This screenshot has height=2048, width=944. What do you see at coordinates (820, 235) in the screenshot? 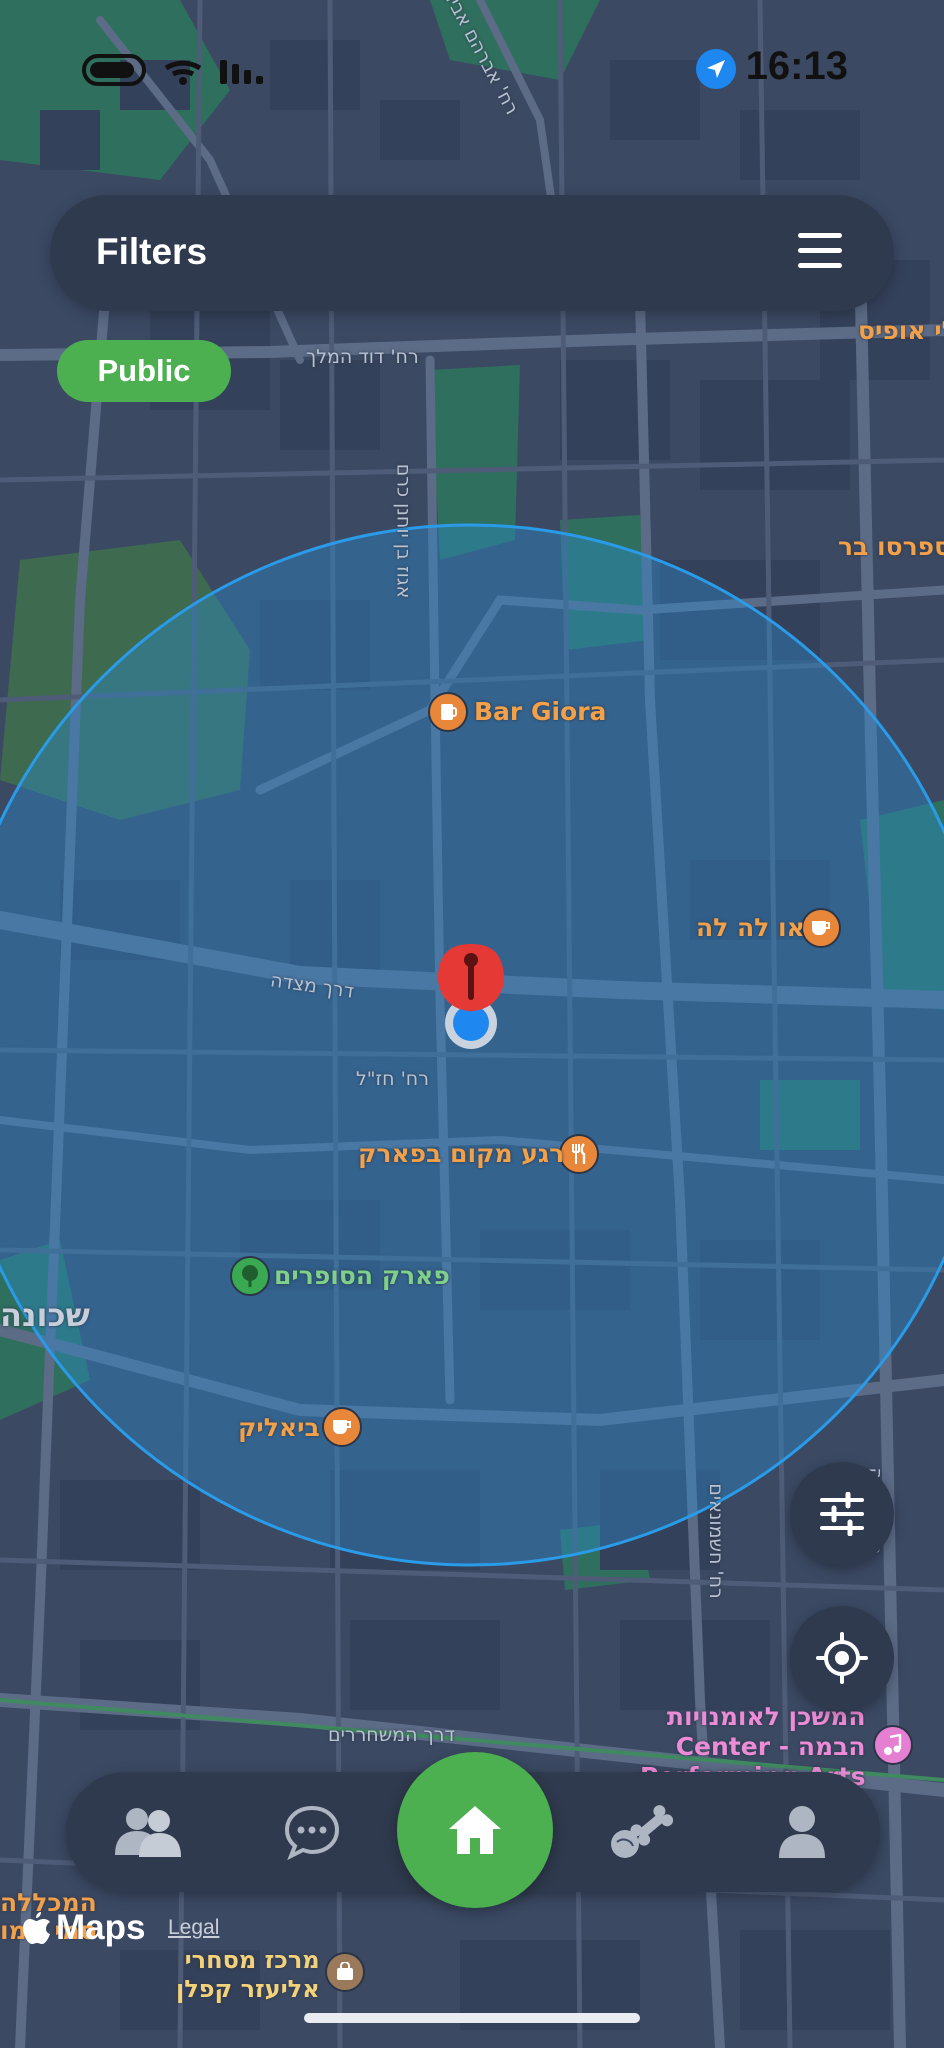
I see `hamburger-icon` at bounding box center [820, 235].